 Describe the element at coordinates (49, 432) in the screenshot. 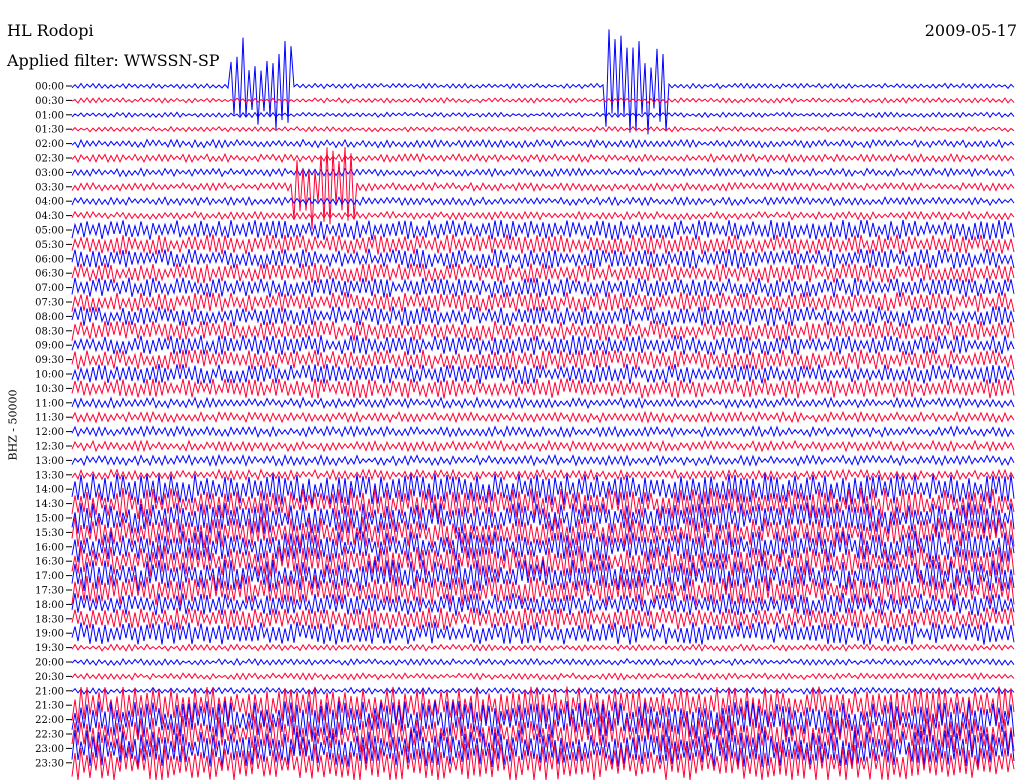

I see `tick-label: 12:00` at that location.